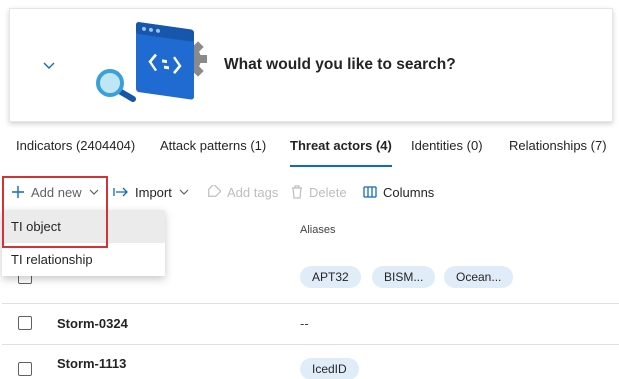 This screenshot has height=379, width=619. What do you see at coordinates (447, 145) in the screenshot?
I see `tab-identities: Identities (0)` at bounding box center [447, 145].